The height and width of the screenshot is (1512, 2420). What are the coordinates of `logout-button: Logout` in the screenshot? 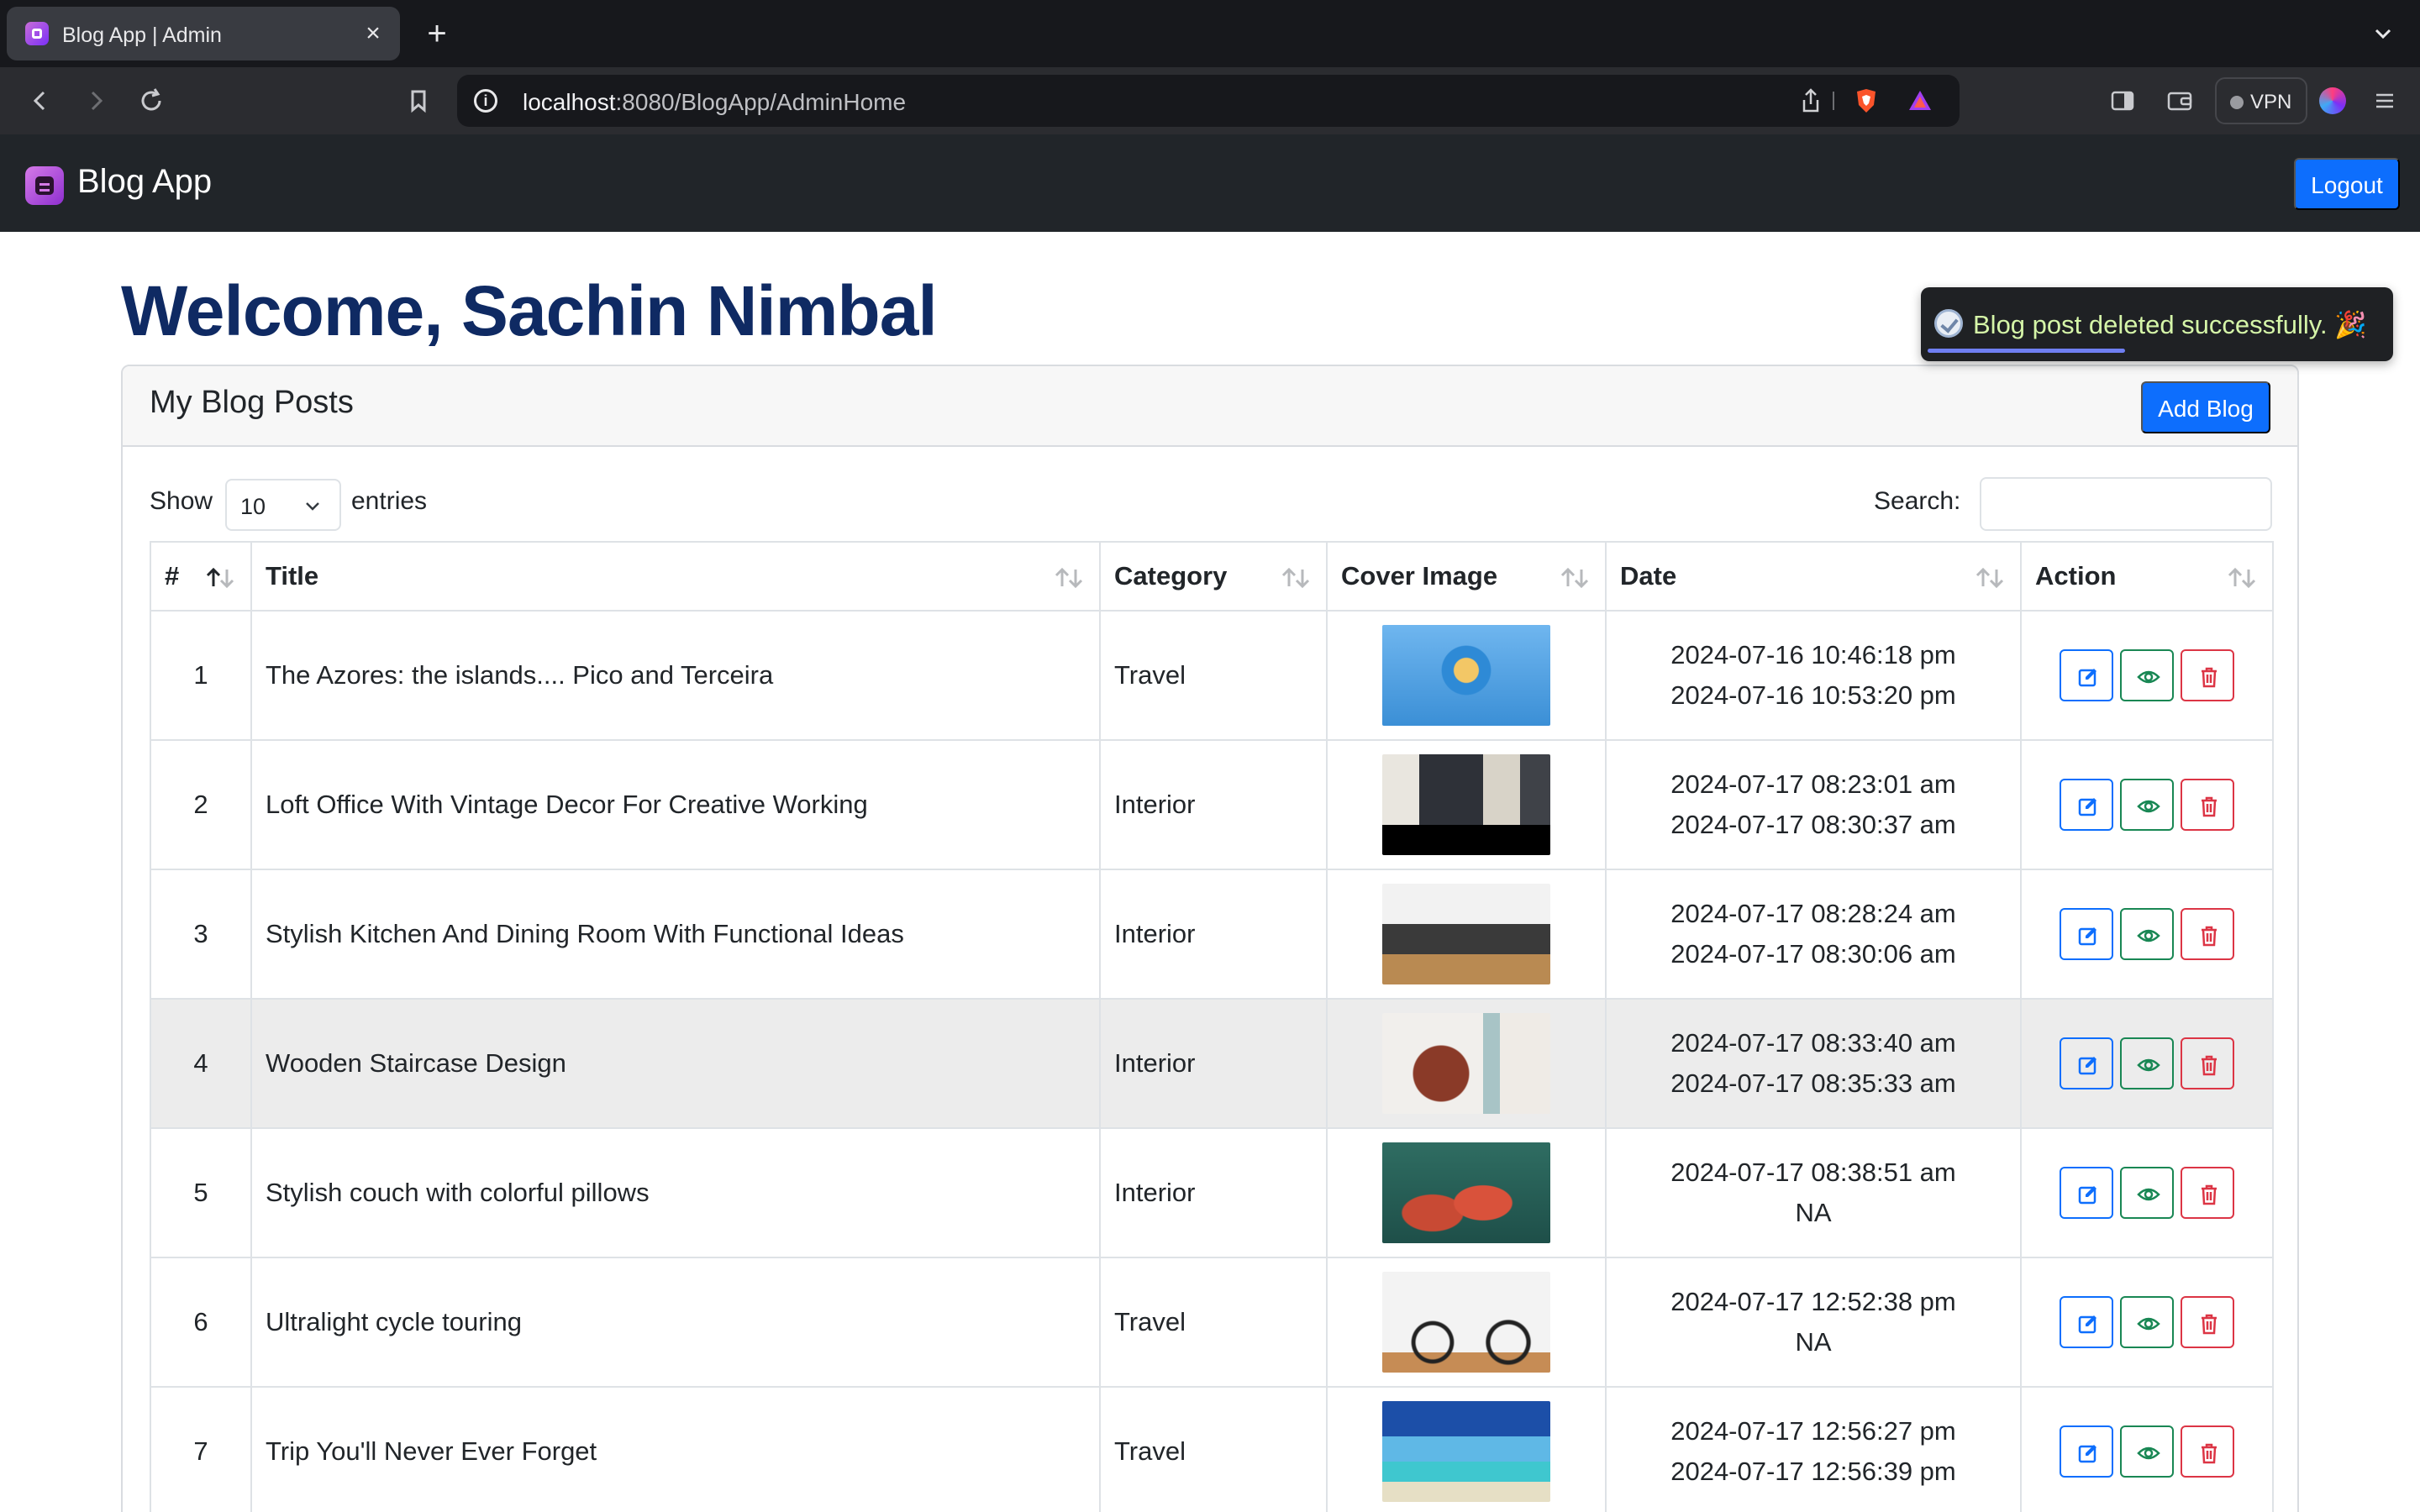 It's located at (2347, 184).